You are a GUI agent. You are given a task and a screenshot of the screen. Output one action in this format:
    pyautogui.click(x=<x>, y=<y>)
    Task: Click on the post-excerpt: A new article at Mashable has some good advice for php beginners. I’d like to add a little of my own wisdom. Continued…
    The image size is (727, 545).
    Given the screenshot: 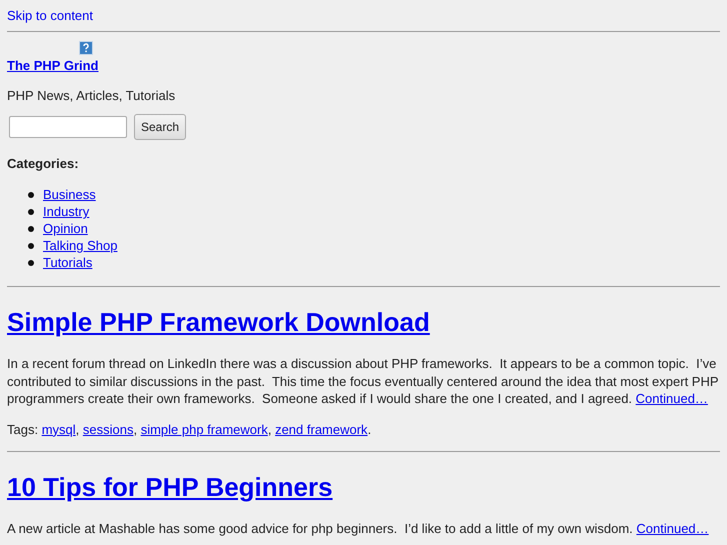 What is the action you would take?
    pyautogui.click(x=358, y=528)
    